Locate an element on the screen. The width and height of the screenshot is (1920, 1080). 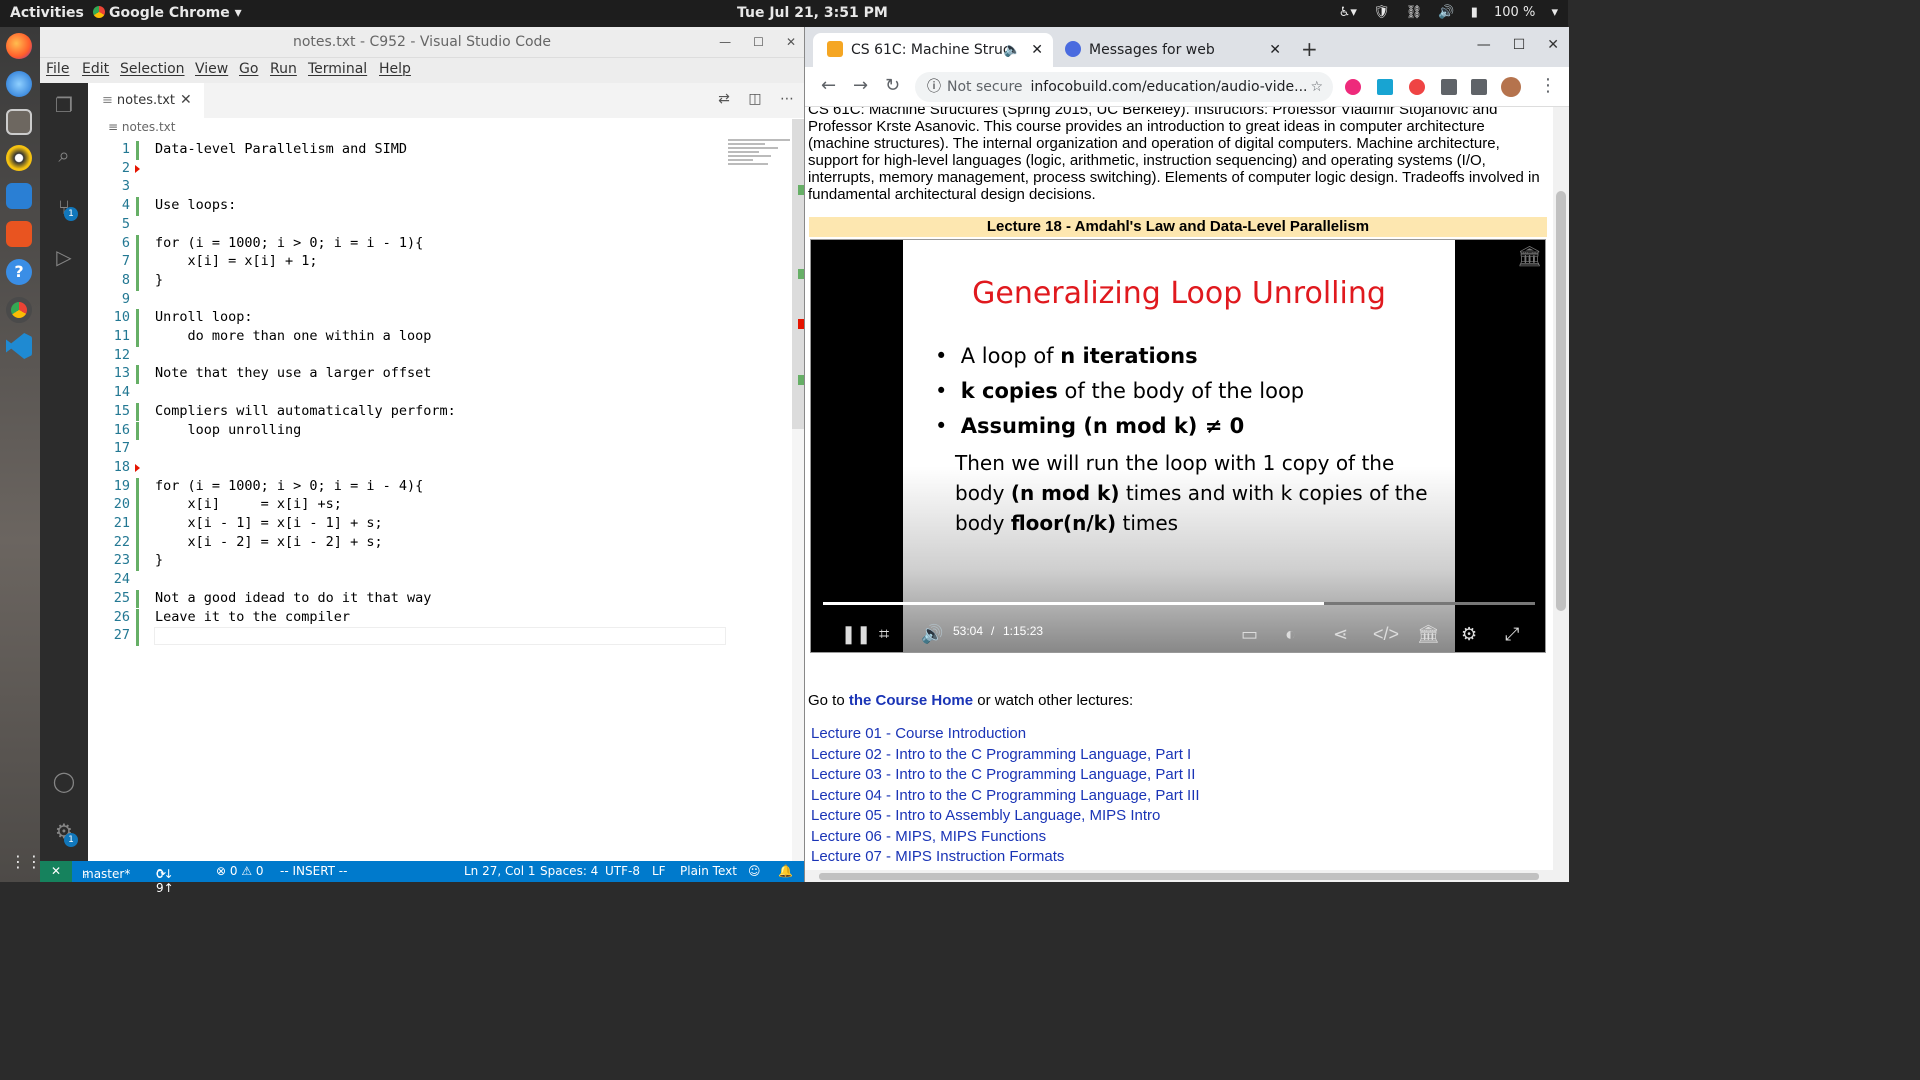
remote-icon: ✕ is located at coordinates (56, 871).